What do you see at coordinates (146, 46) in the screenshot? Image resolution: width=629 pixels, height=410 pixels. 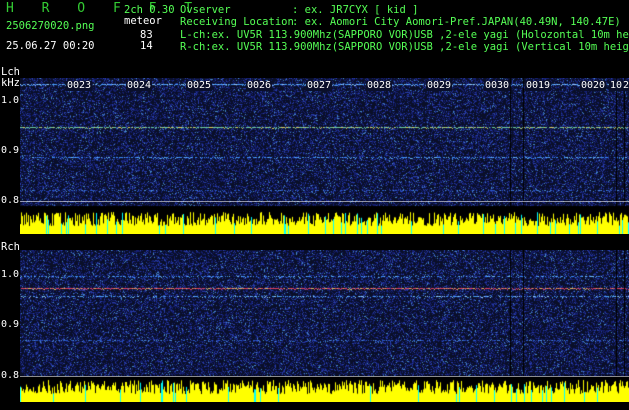 I see `rch-count: 14` at bounding box center [146, 46].